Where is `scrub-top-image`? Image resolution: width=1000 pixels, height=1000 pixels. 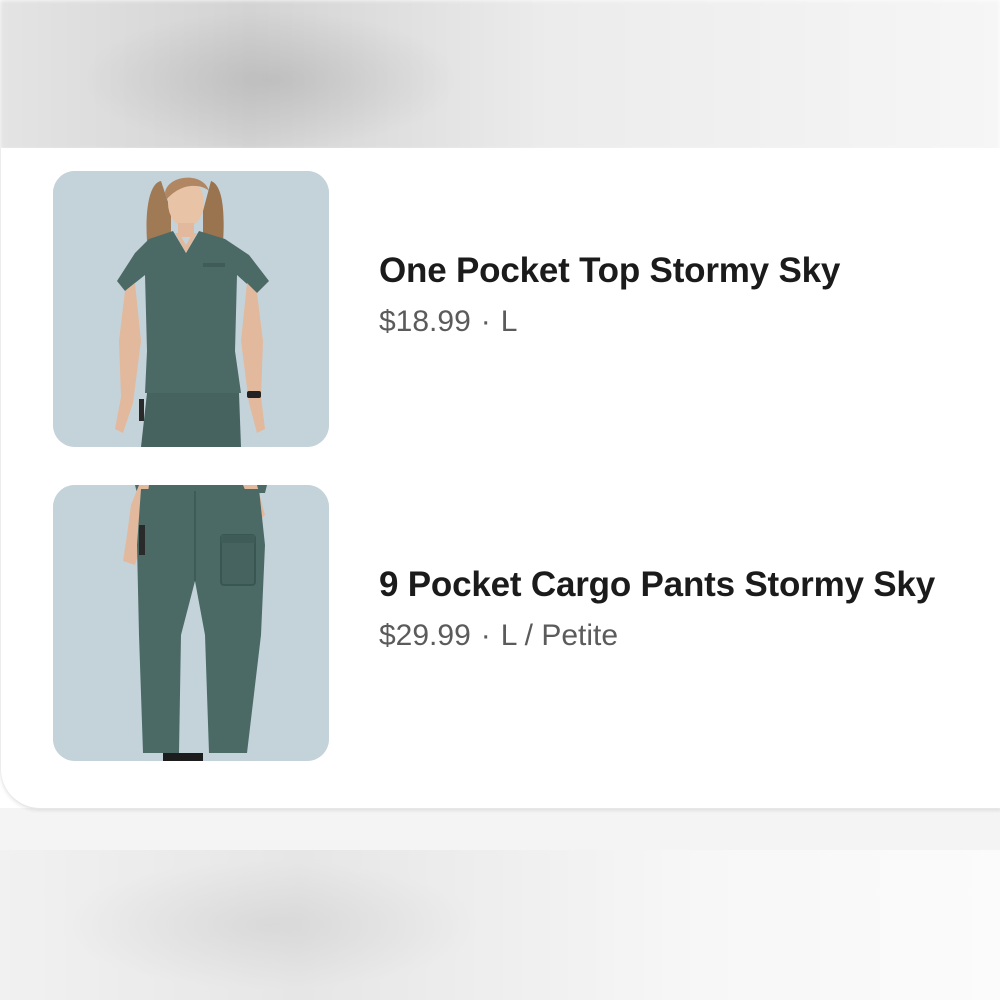 scrub-top-image is located at coordinates (191, 309).